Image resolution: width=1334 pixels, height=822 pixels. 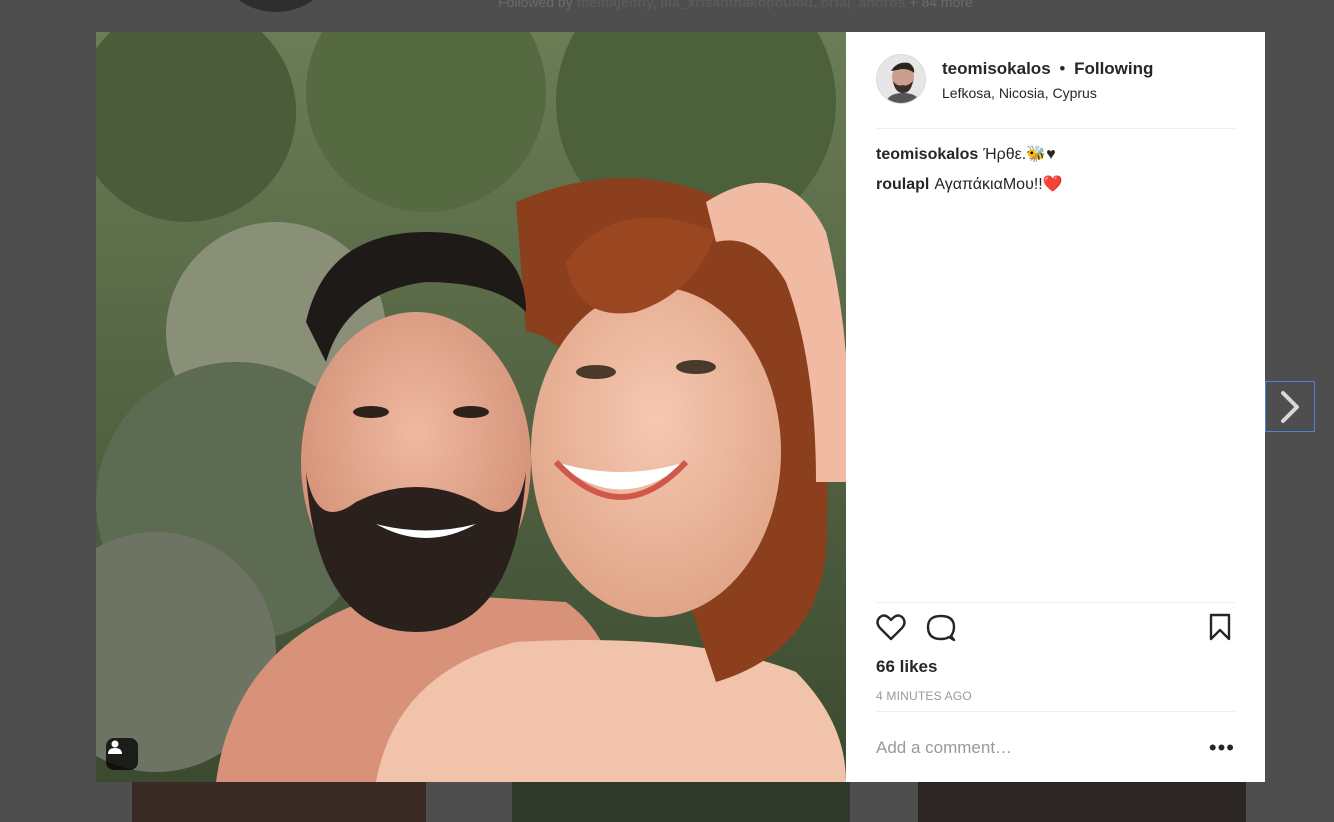 I want to click on post-actions: 66 likes 4 MINUTES AGO, so click(x=1055, y=657).